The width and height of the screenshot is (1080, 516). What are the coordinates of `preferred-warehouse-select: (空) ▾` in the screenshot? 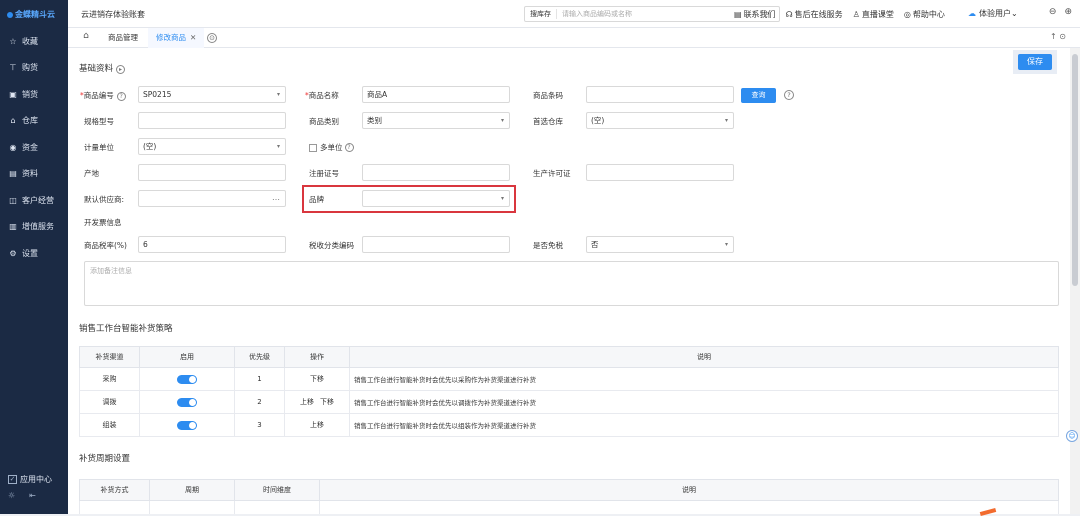 It's located at (660, 120).